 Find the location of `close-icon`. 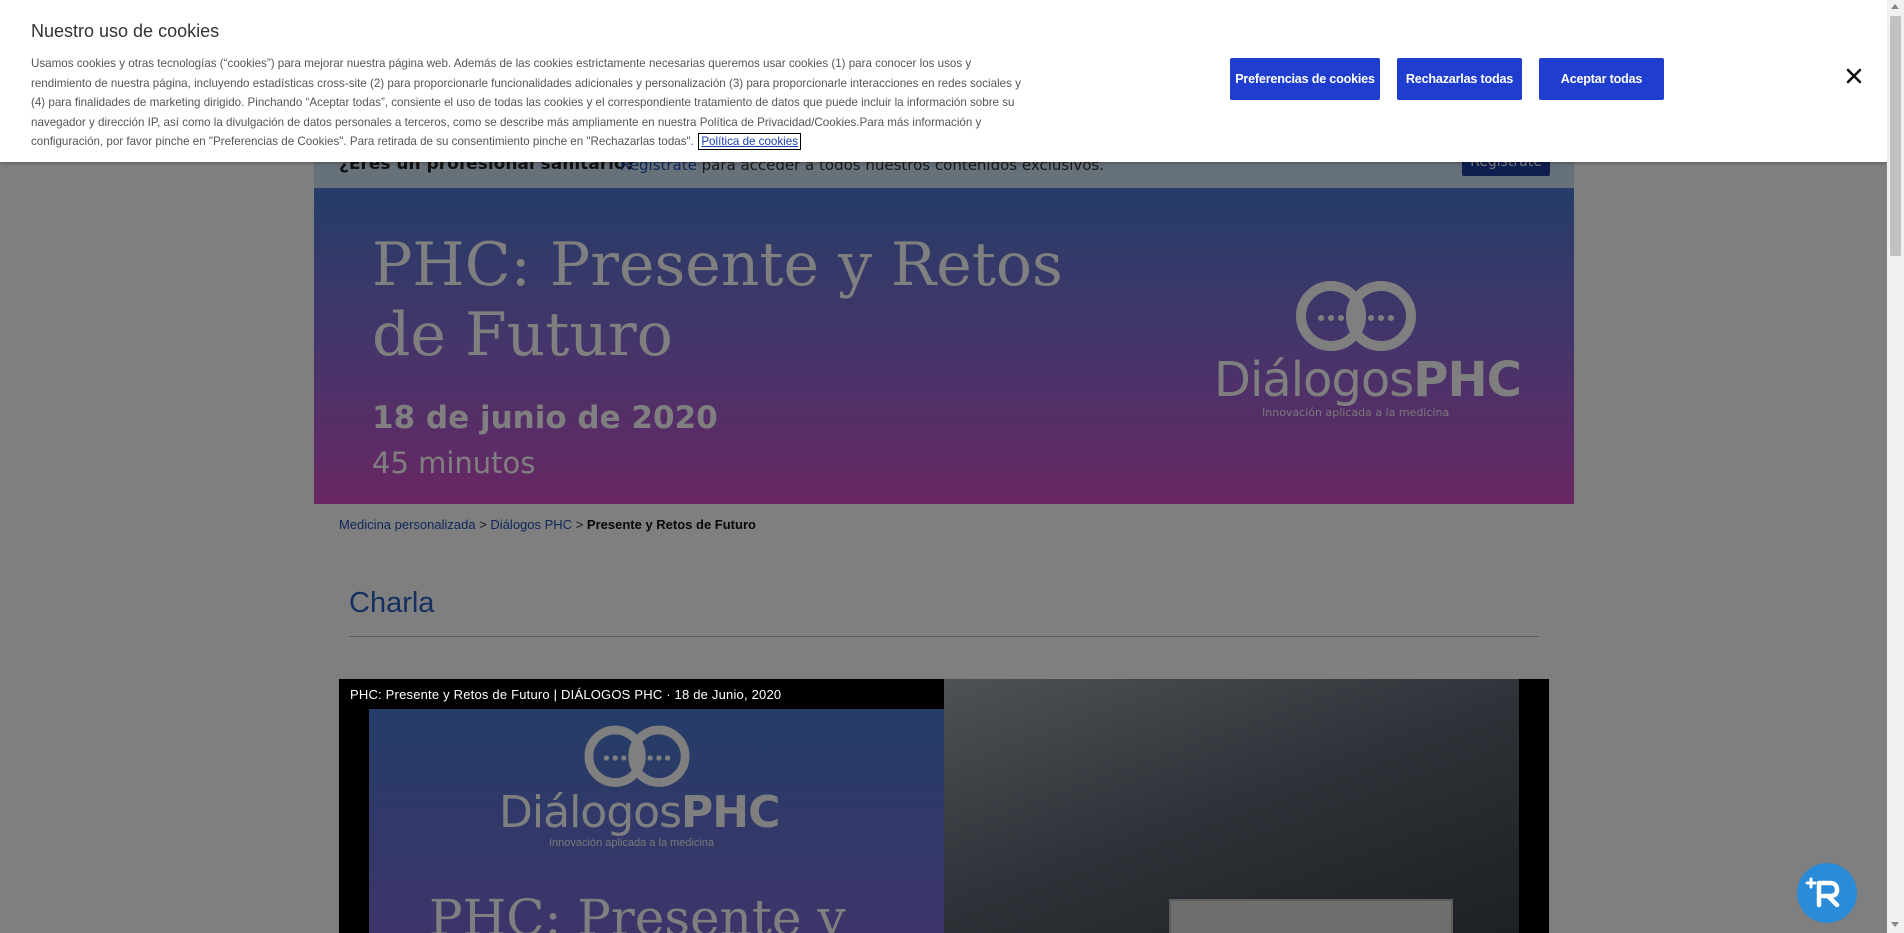

close-icon is located at coordinates (1854, 76).